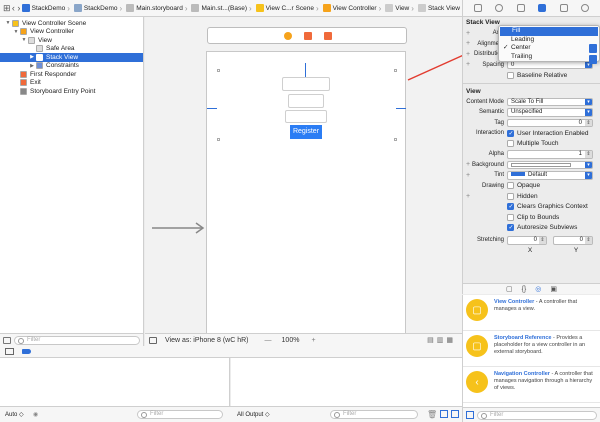  Describe the element at coordinates (550, 112) in the screenshot. I see `semantic-select: Unspecified ▾` at that location.